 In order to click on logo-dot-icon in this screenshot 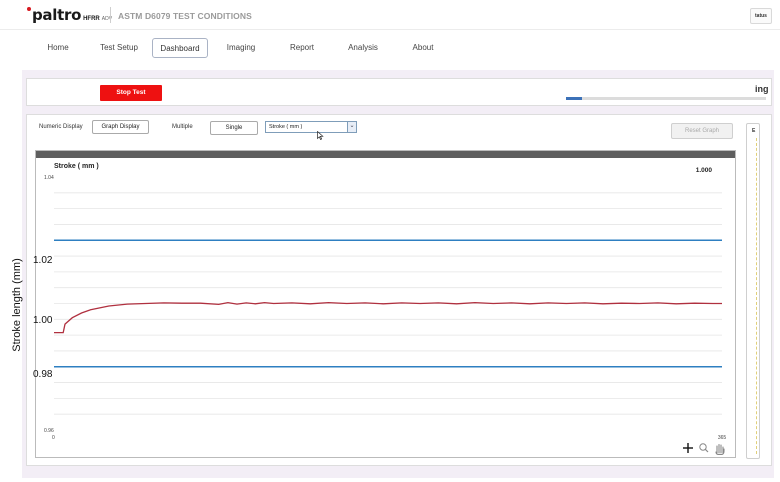, I will do `click(29, 9)`.